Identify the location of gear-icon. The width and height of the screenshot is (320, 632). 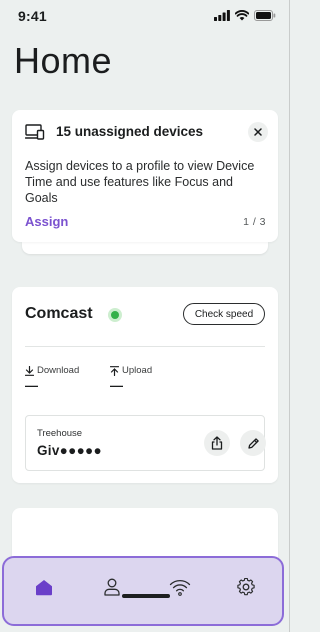
(246, 587).